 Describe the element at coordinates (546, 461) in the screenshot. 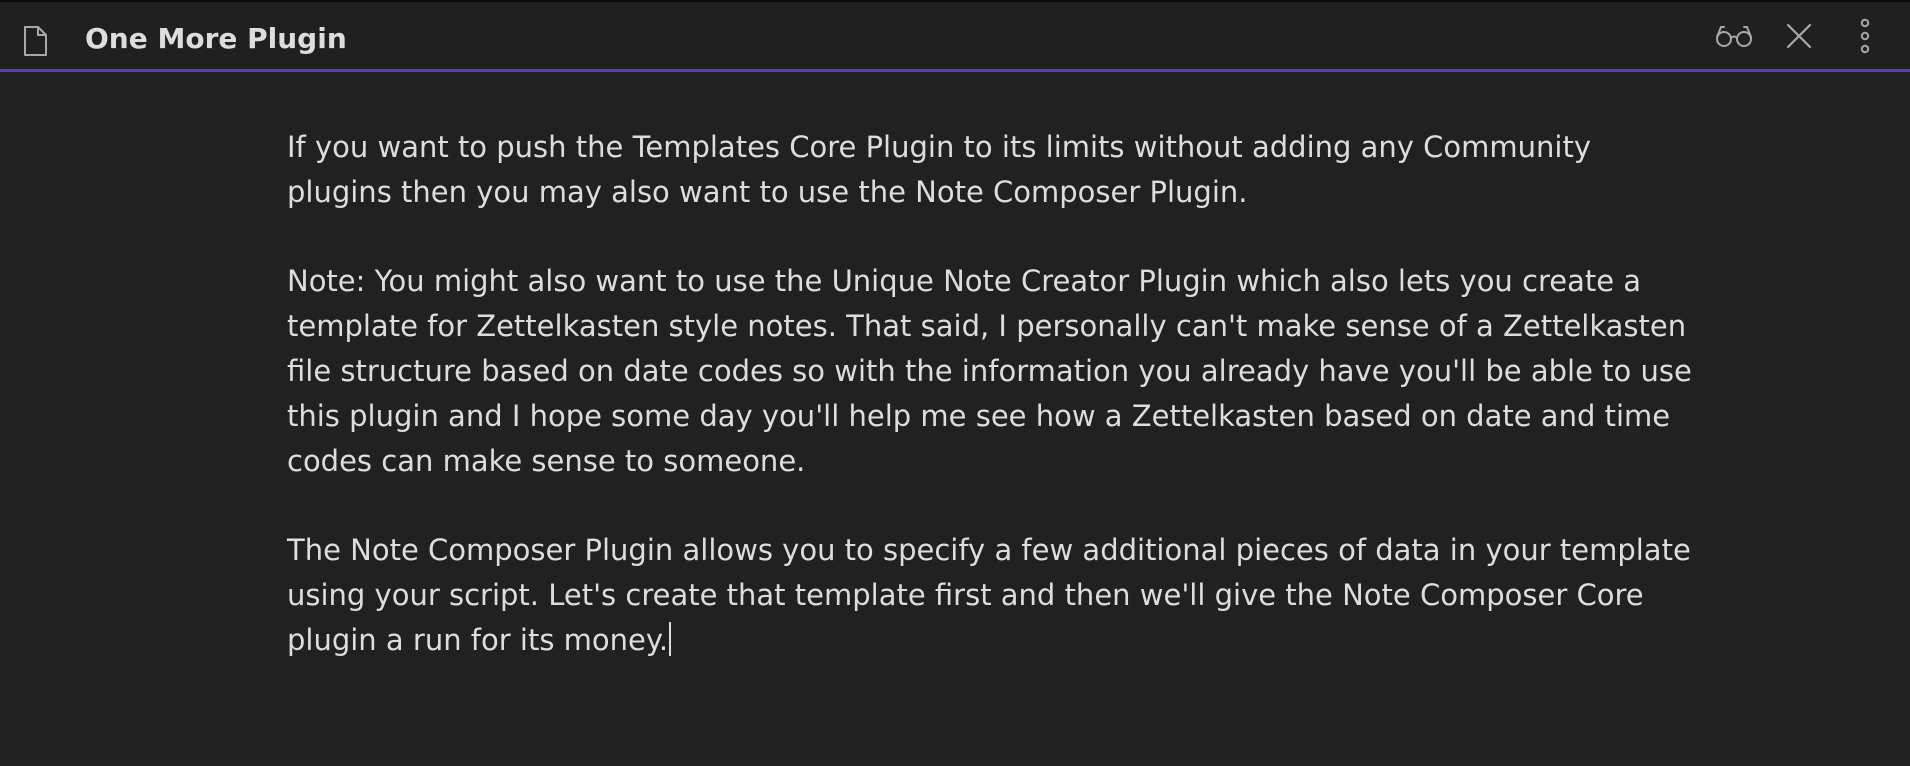

I see `text-line: codes can make sense to someone.` at that location.